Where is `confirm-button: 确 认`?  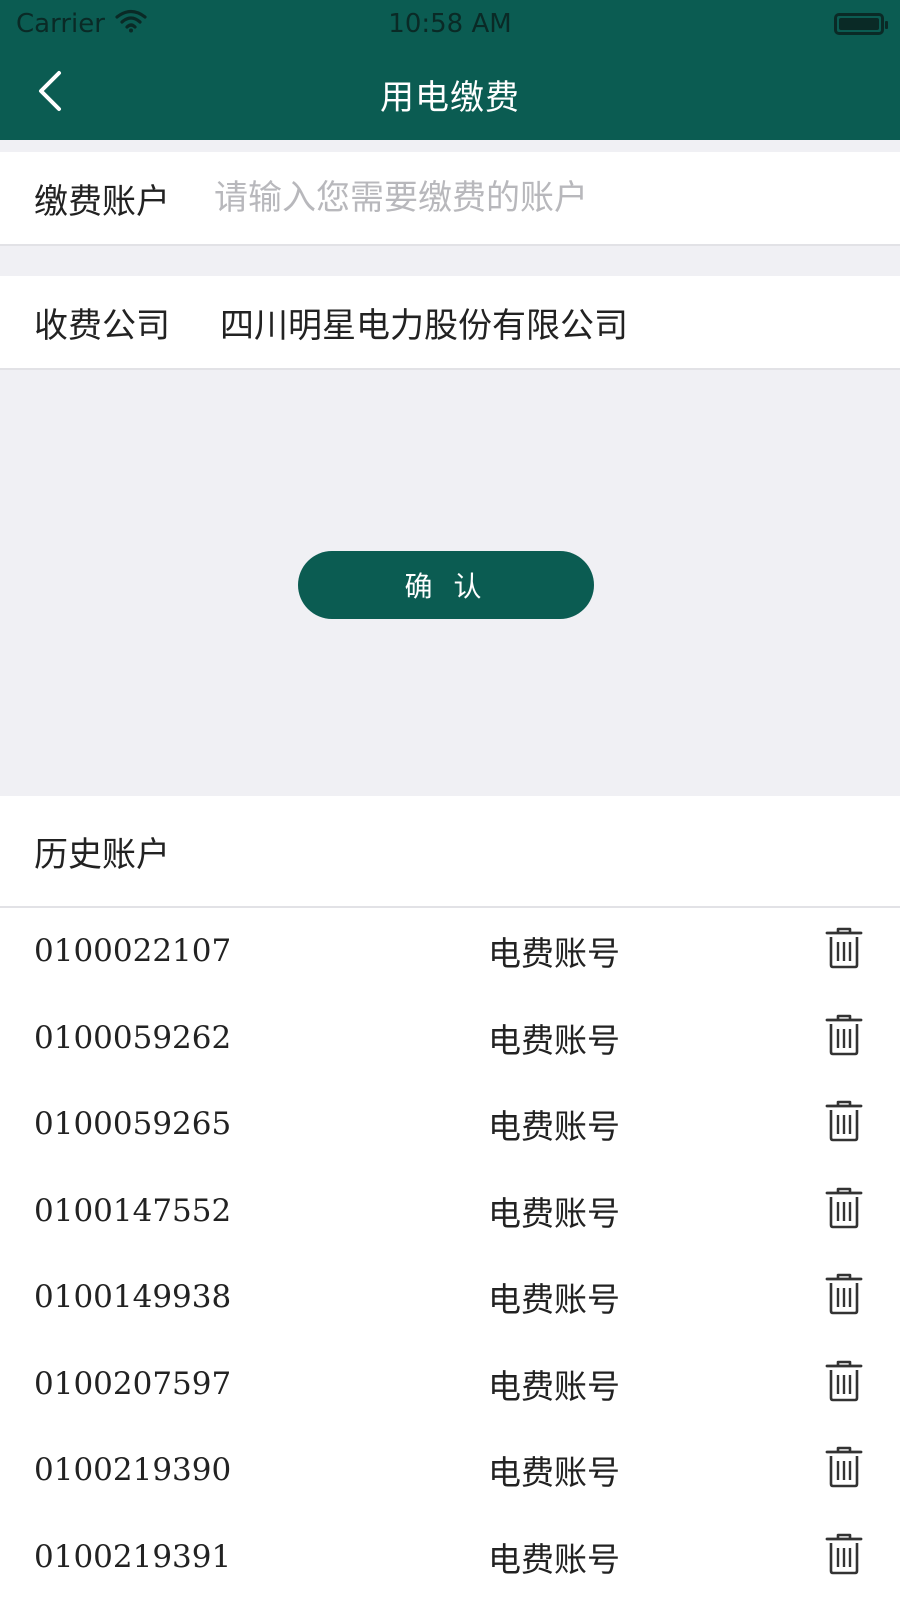
confirm-button: 确 认 is located at coordinates (446, 585).